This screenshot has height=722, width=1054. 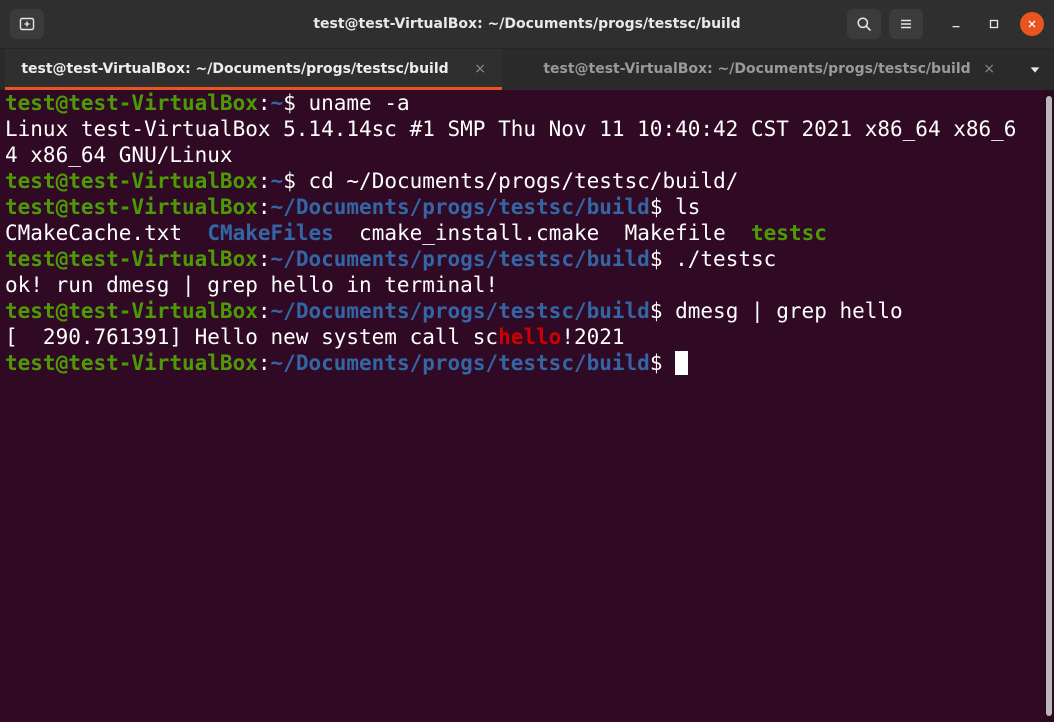 I want to click on ls-entry-file: CMakeCache.txt, so click(x=94, y=233).